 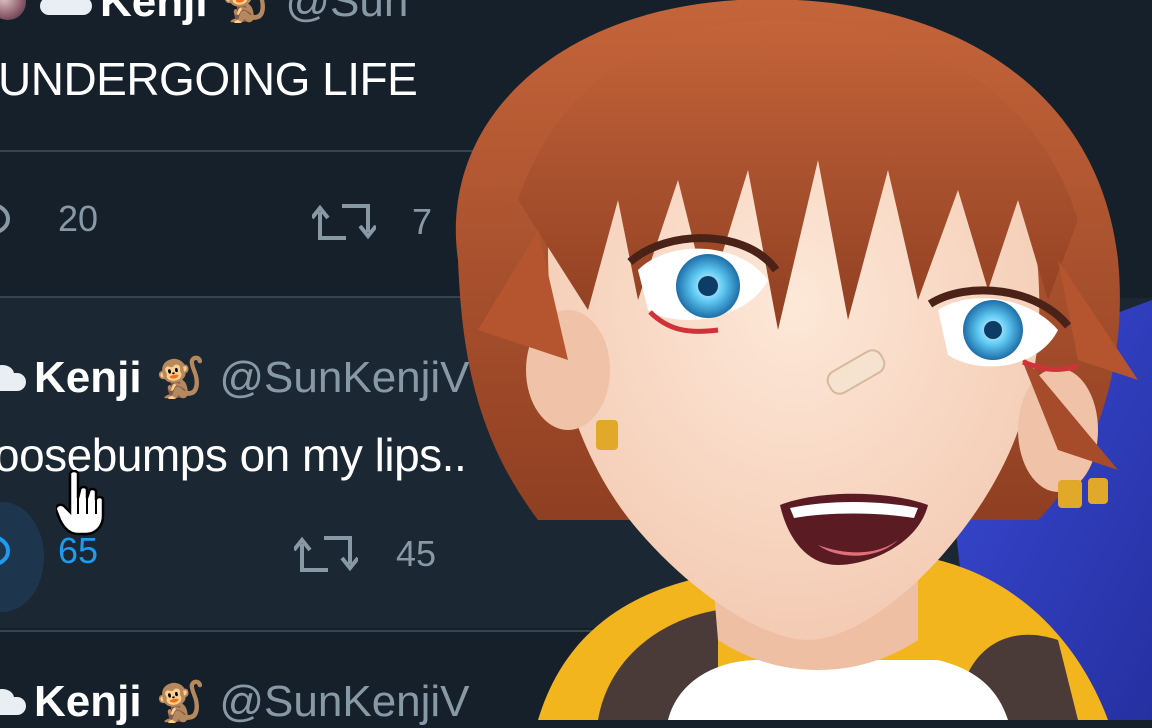 I want to click on tweet-1-text: UNDERGOING LIFE, so click(x=209, y=79).